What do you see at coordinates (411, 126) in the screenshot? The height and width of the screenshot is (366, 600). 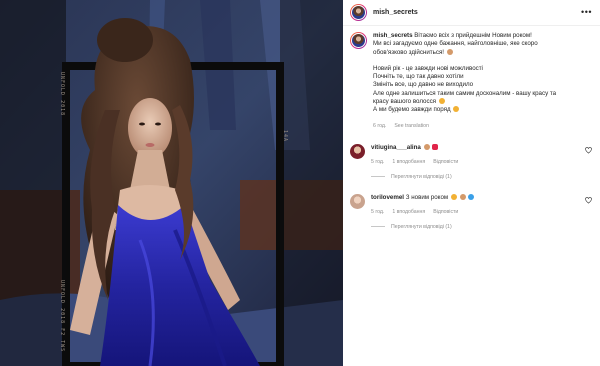 I see `see-translation-link: See translation` at bounding box center [411, 126].